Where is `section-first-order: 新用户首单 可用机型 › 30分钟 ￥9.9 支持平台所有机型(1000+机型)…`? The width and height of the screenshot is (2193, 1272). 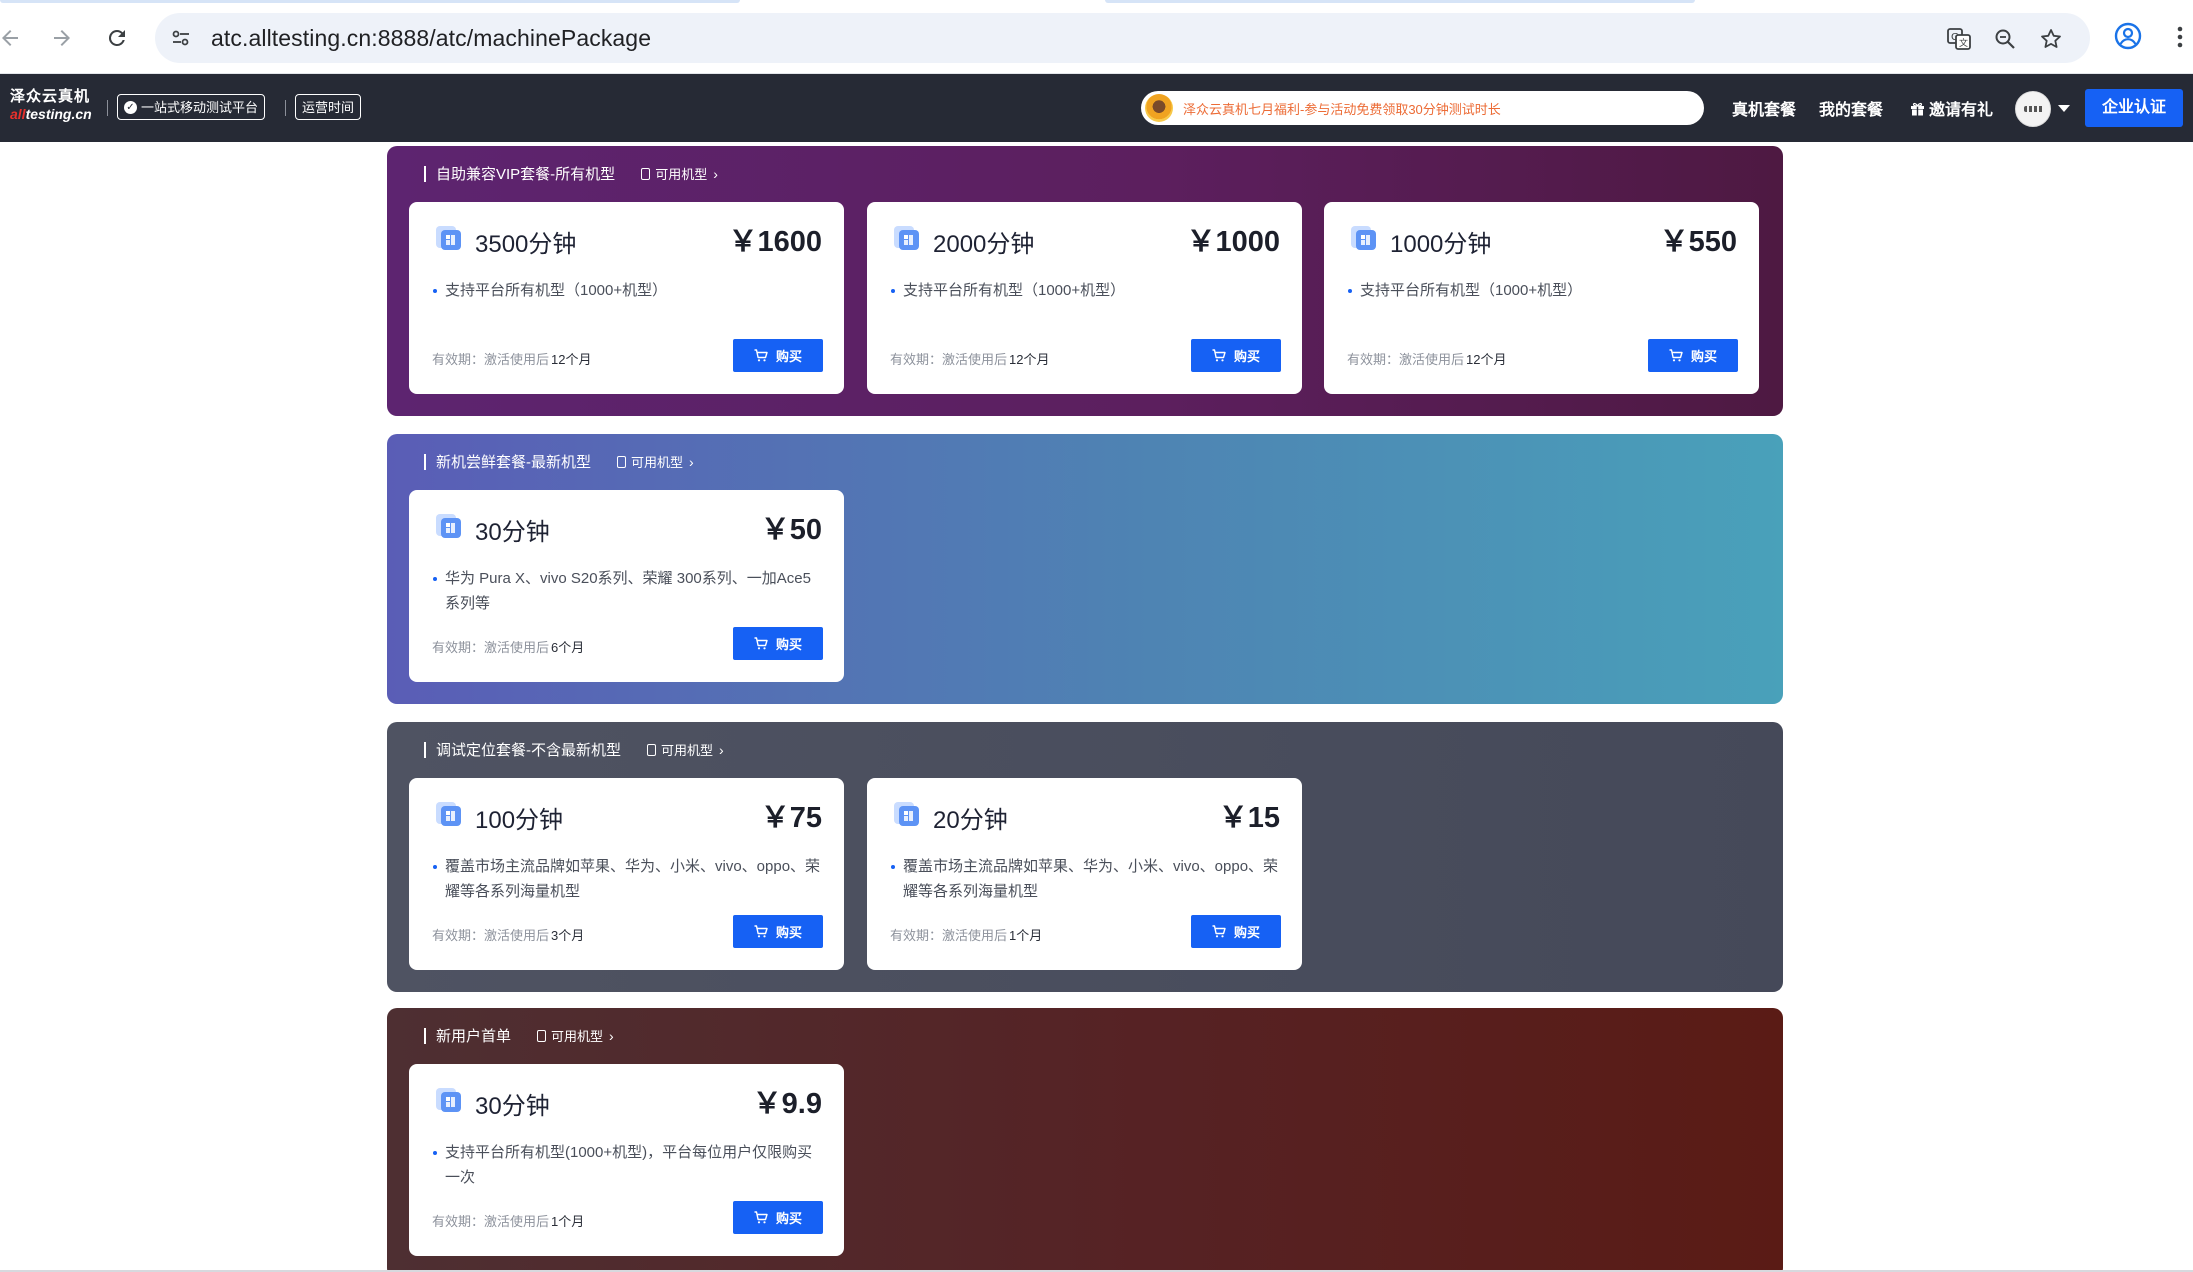
section-first-order: 新用户首单 可用机型 › 30分钟 ￥9.9 支持平台所有机型(1000+机型)… is located at coordinates (1085, 1140).